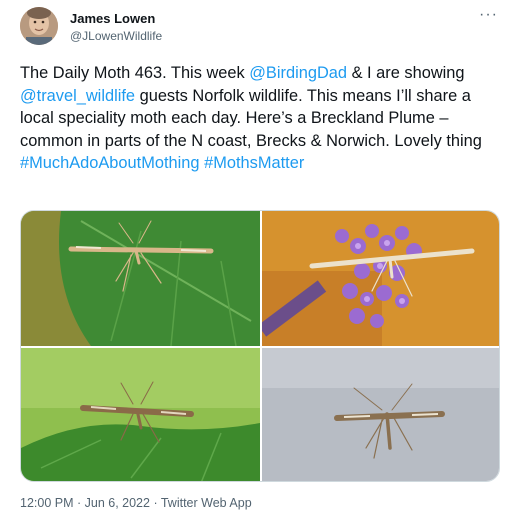  What do you see at coordinates (254, 163) in the screenshot?
I see `hashtag-link: #MothsMatter` at bounding box center [254, 163].